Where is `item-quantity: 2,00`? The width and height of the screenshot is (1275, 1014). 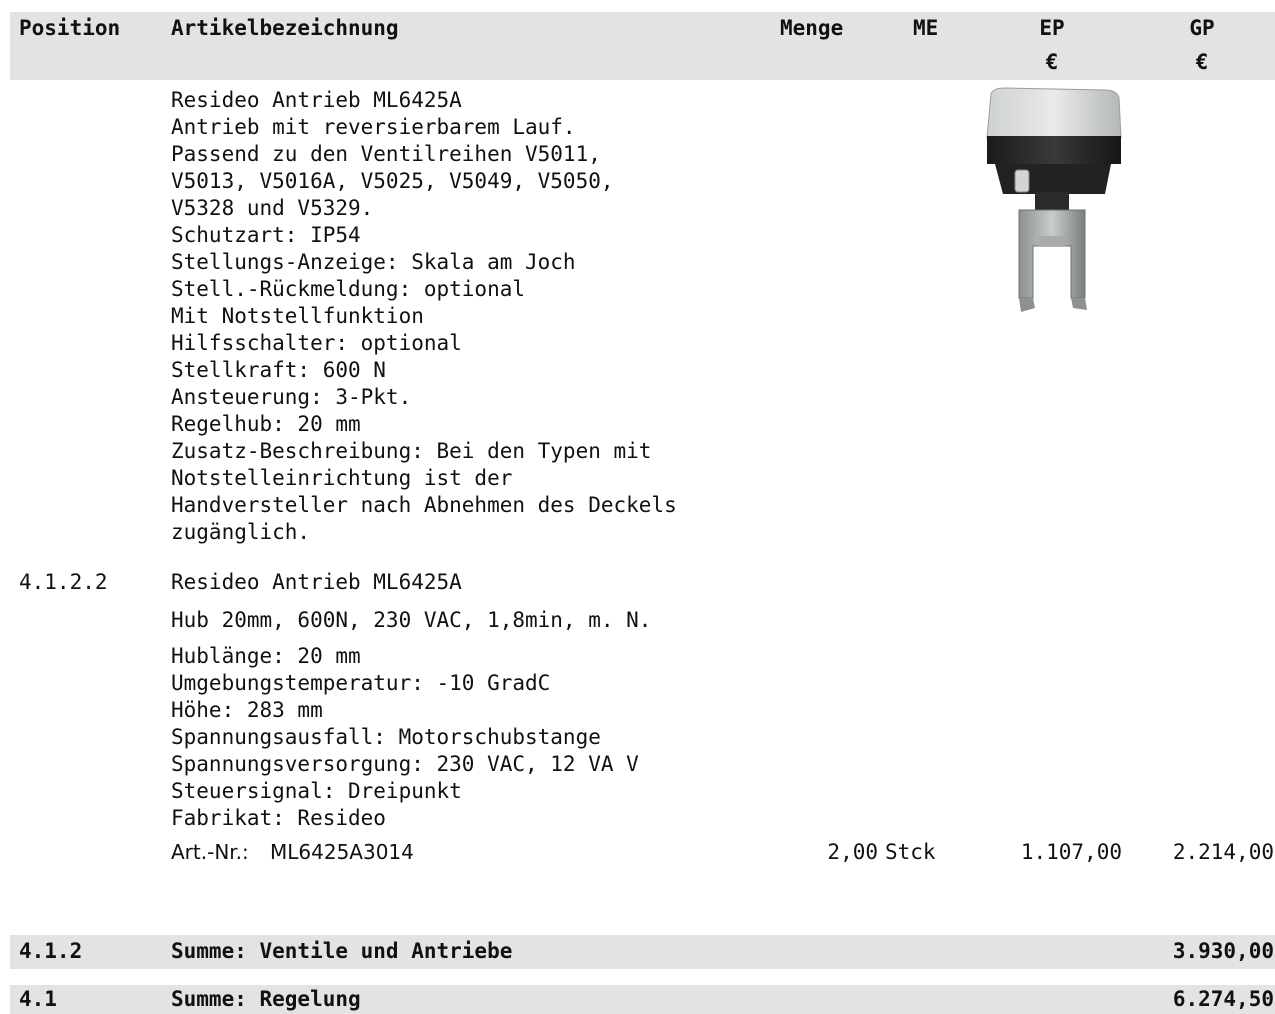
item-quantity: 2,00 is located at coordinates (852, 852).